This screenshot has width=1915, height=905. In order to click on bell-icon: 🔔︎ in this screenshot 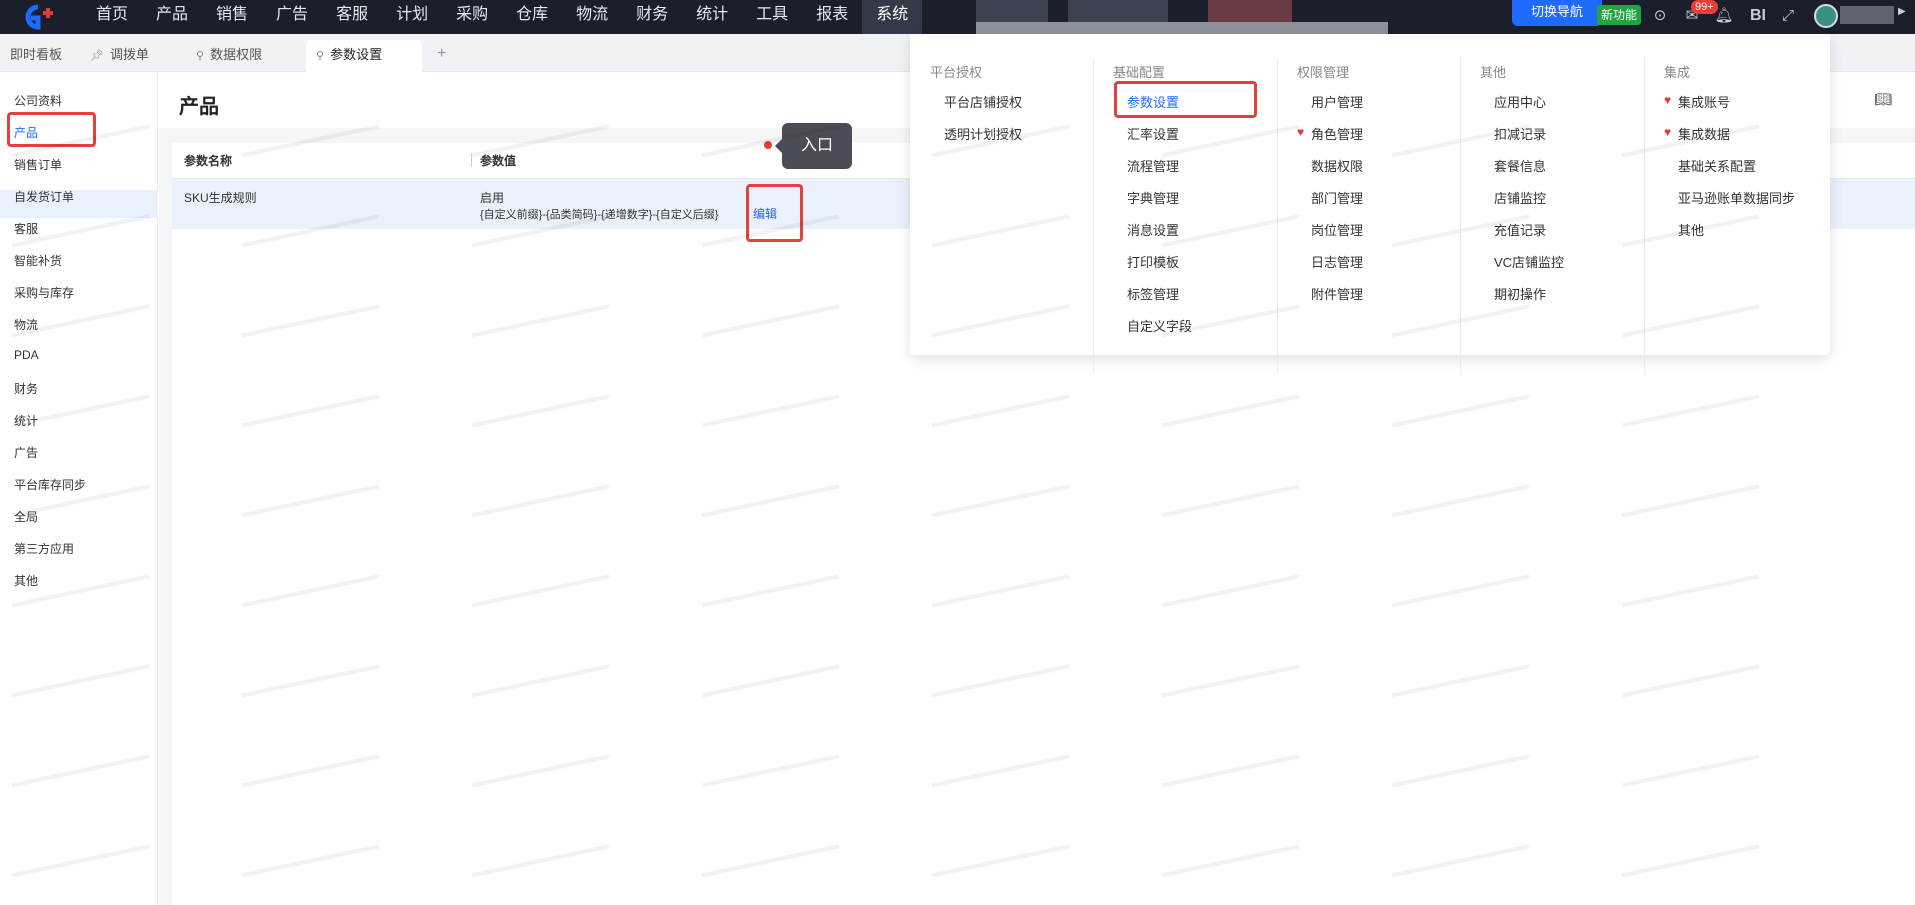, I will do `click(1724, 16)`.